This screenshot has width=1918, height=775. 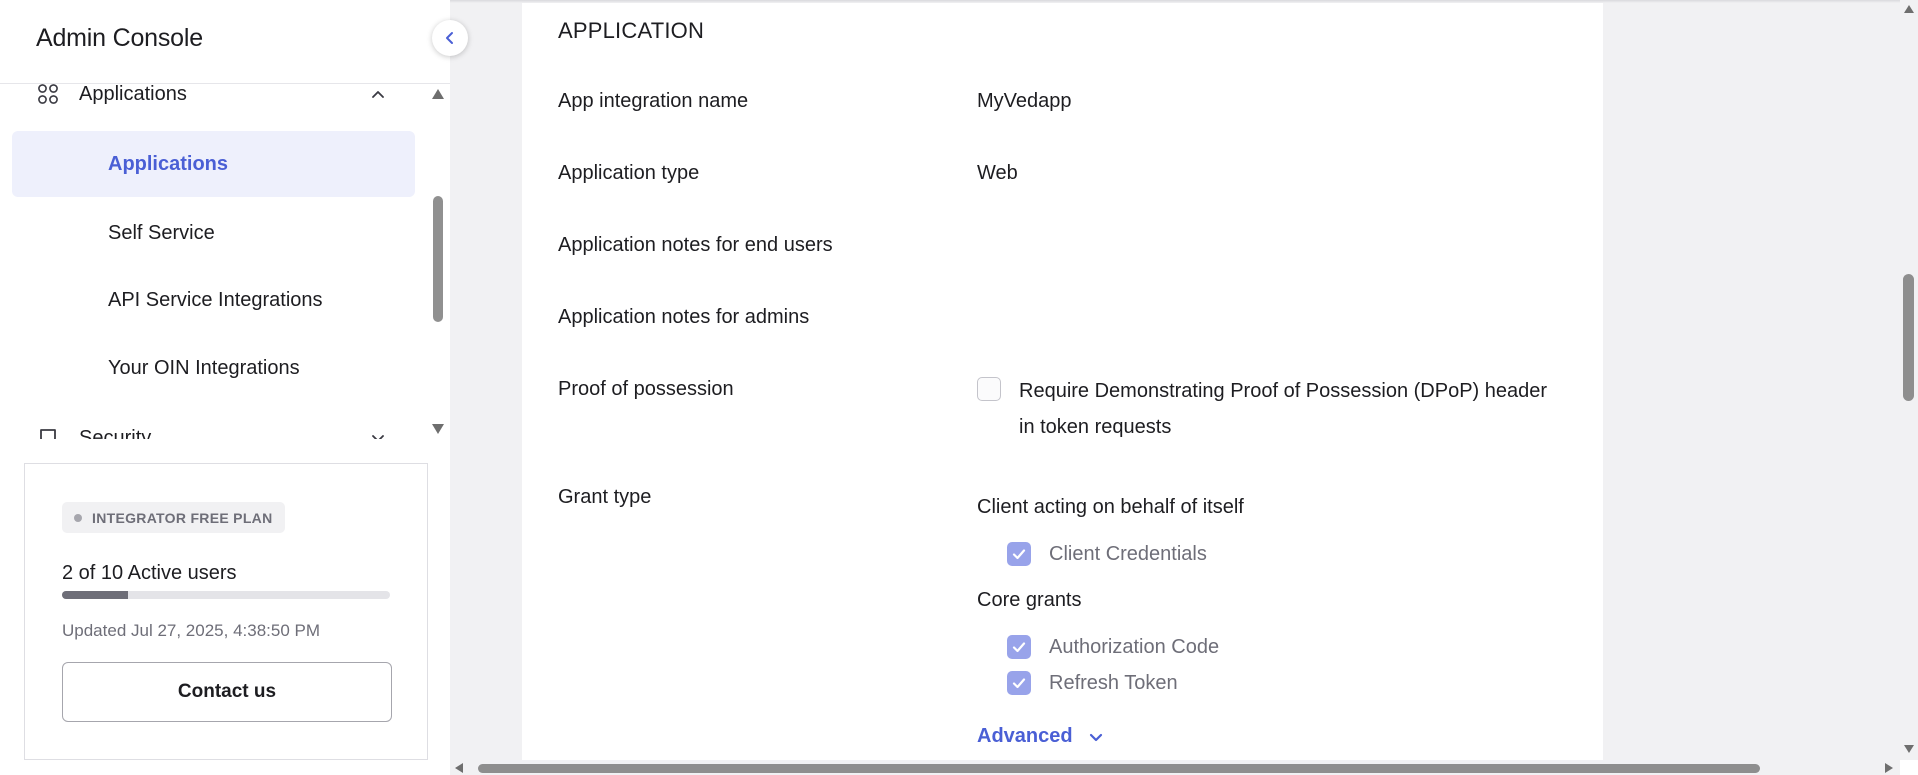 What do you see at coordinates (684, 317) in the screenshot?
I see `field-label-notes-admins: Application notes for admins` at bounding box center [684, 317].